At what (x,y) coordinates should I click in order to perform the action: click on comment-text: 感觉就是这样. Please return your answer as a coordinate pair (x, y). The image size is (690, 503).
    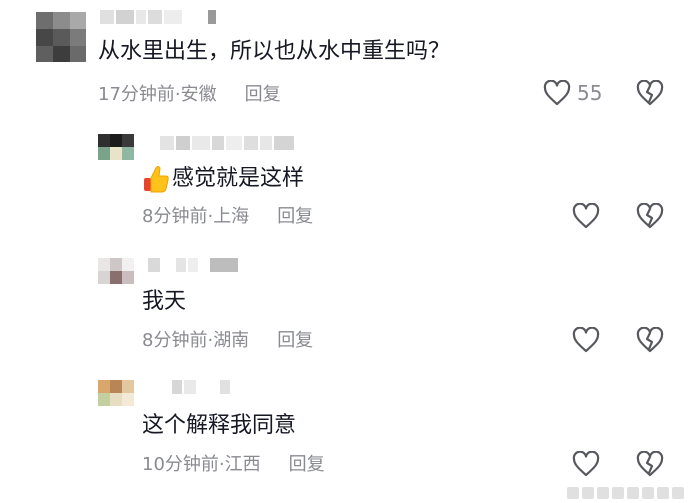
    Looking at the image, I should click on (223, 179).